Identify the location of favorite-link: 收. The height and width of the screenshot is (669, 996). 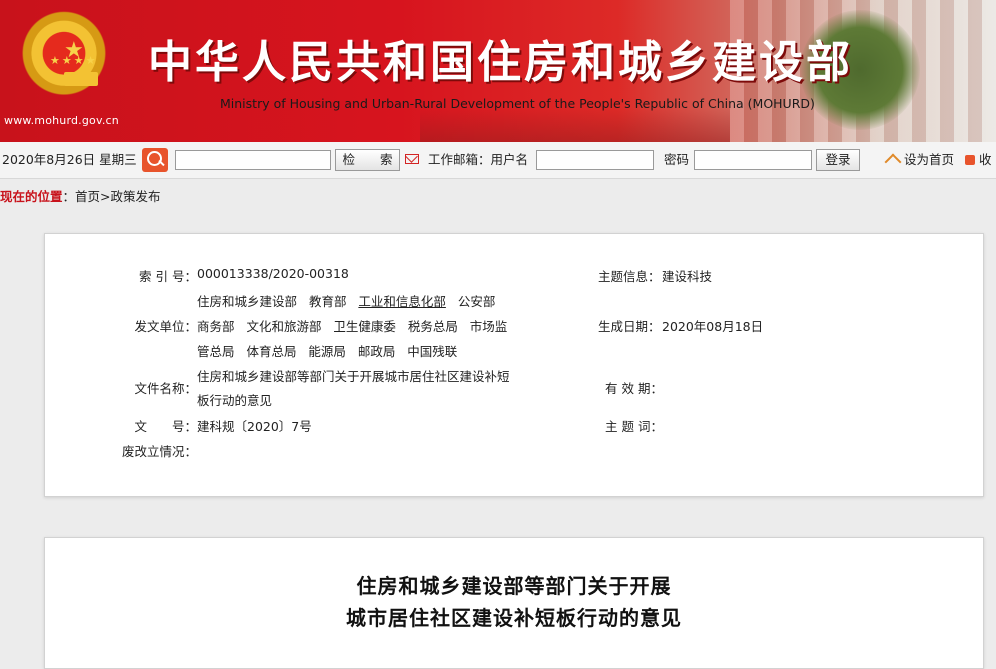
(985, 160).